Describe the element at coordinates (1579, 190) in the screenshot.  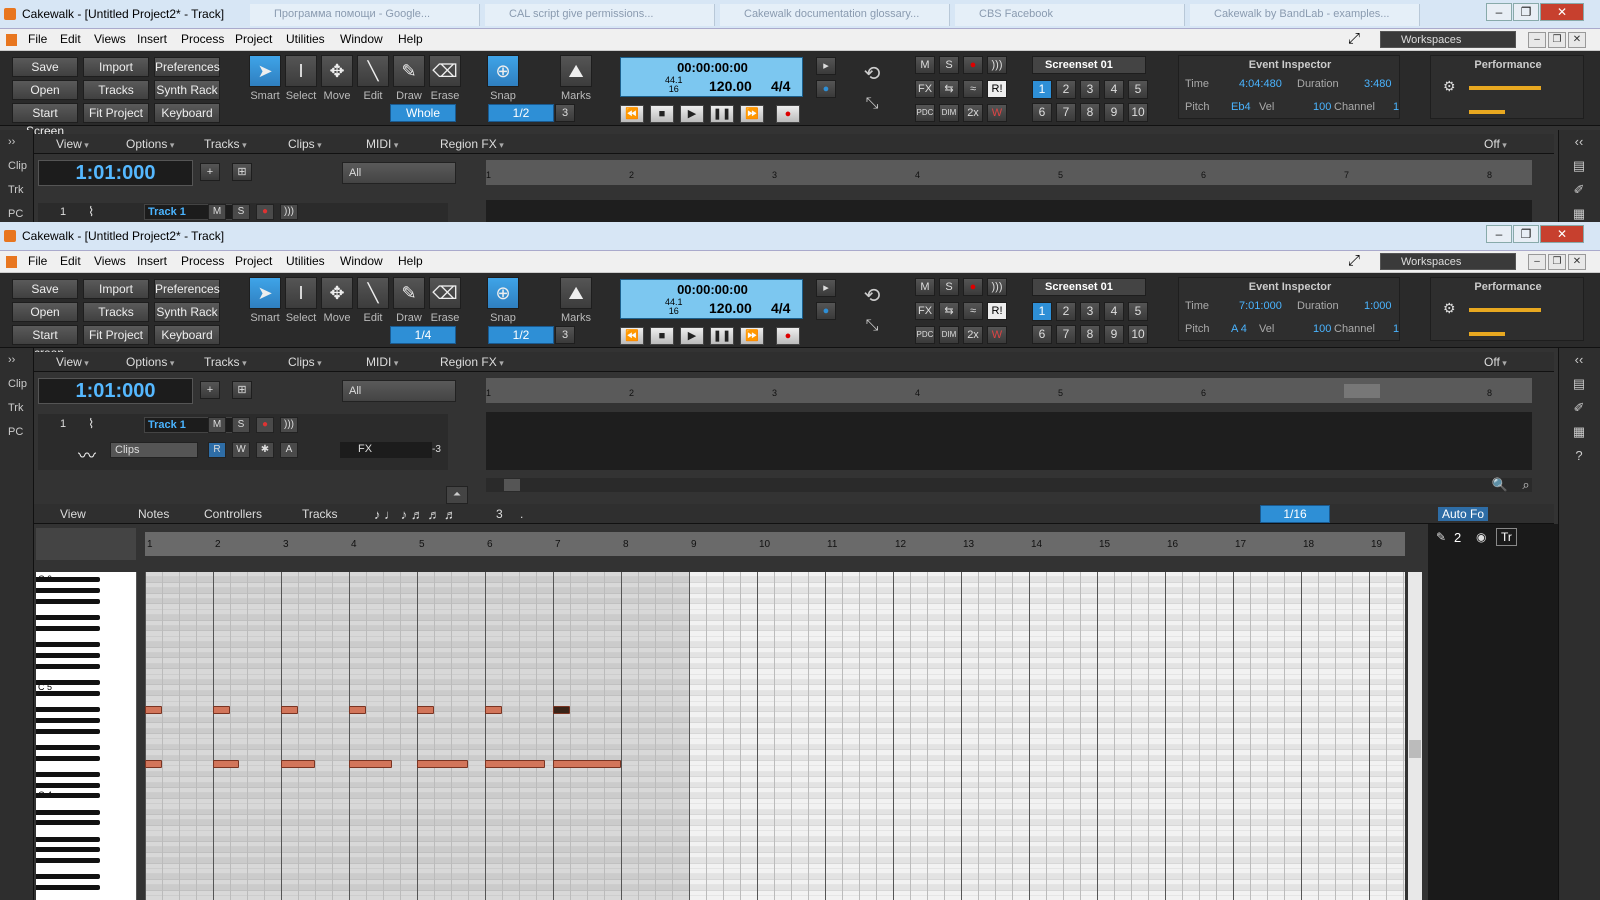
I see `brush-icon: ✐` at that location.